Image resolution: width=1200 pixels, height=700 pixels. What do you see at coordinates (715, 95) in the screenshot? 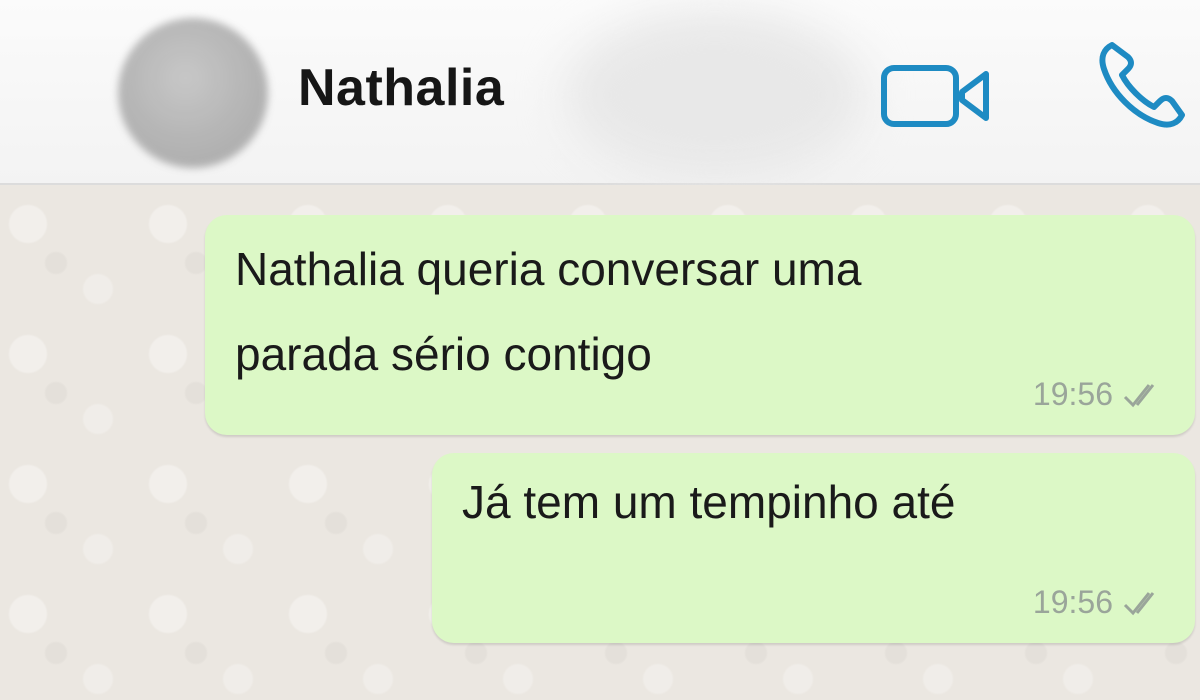
I see `blurred-region` at bounding box center [715, 95].